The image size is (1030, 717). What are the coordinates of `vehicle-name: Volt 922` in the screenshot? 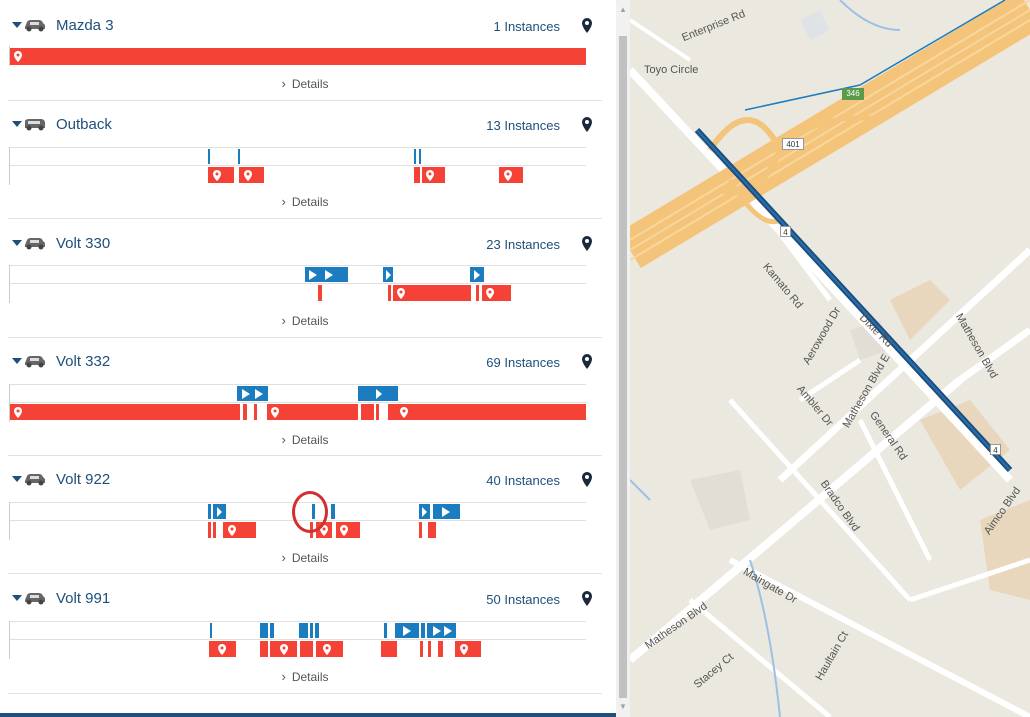 It's located at (83, 479).